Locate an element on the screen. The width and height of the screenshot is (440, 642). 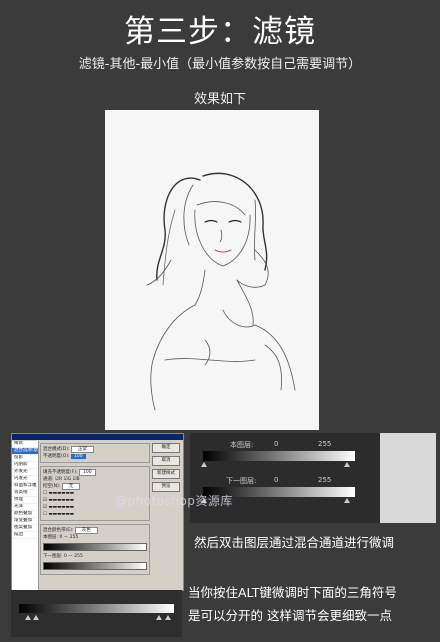
opacity-label: 不透明度(O): is located at coordinates (56, 456).